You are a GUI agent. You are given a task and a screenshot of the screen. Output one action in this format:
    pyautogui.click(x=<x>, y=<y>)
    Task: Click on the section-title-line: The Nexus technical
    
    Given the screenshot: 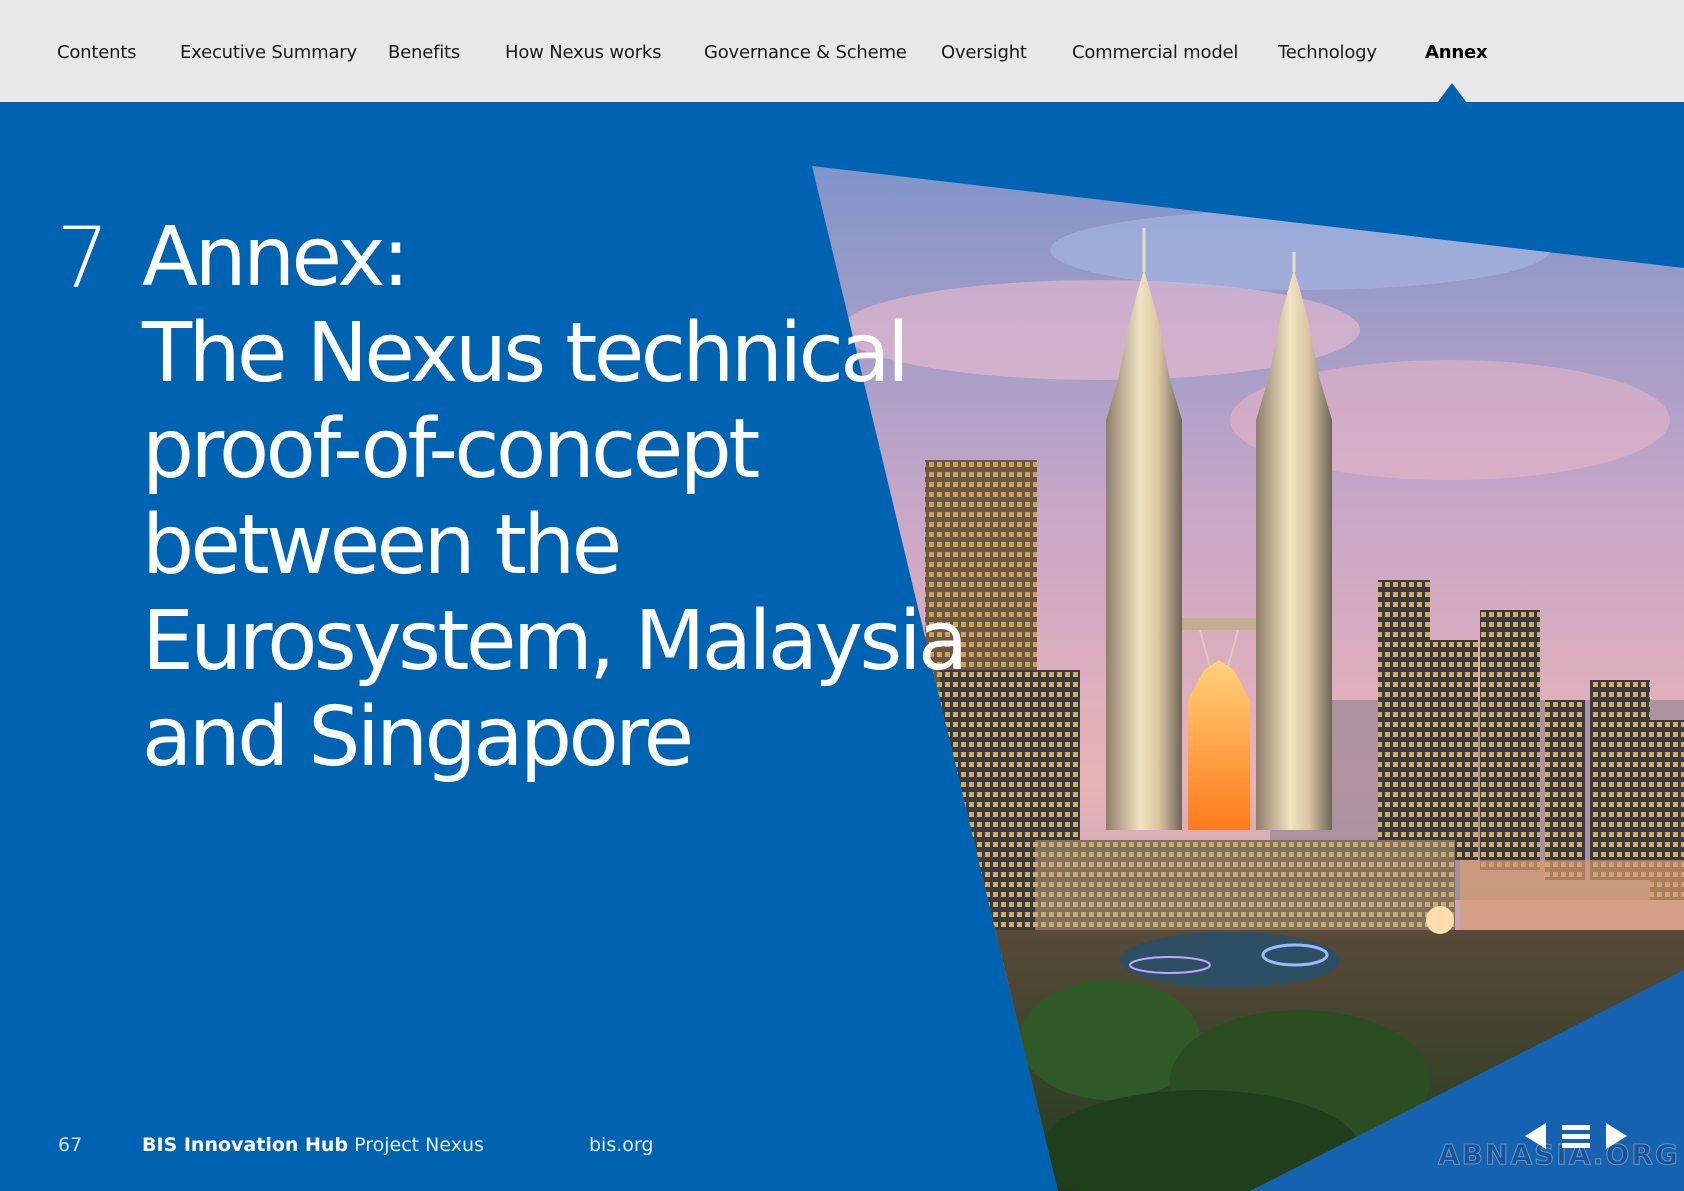 What is the action you would take?
    pyautogui.click(x=526, y=353)
    